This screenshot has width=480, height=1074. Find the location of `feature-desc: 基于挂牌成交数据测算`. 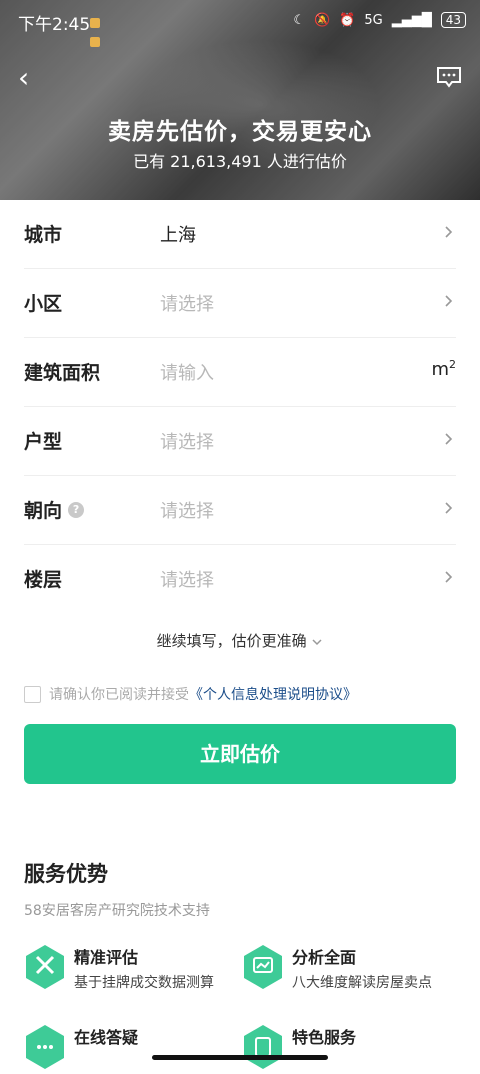

feature-desc: 基于挂牌成交数据测算 is located at coordinates (144, 983).